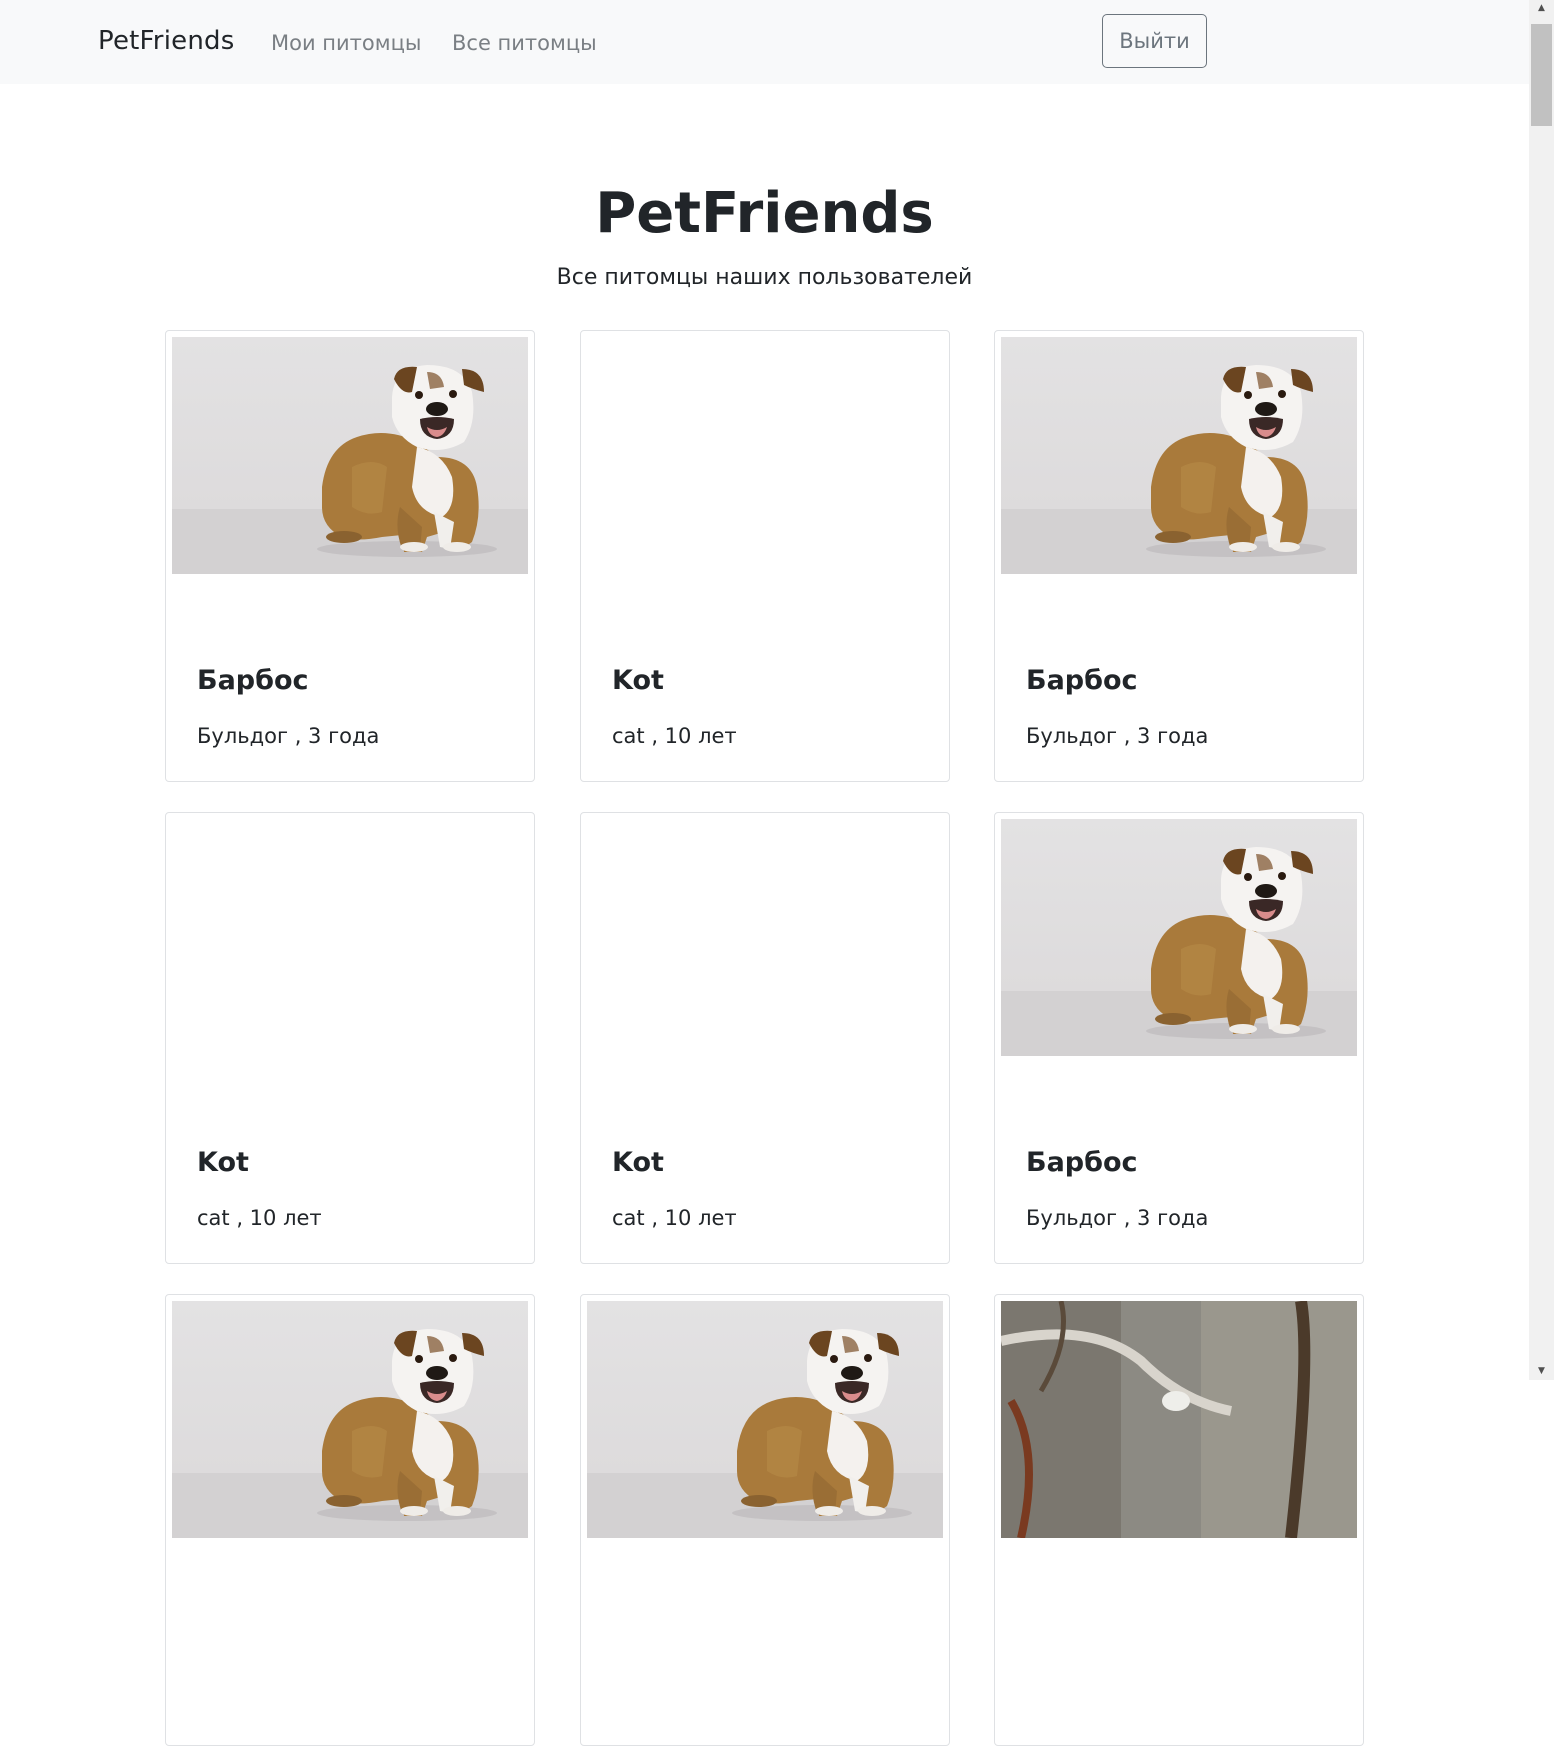 The image size is (1554, 1746). What do you see at coordinates (1541, 8) in the screenshot?
I see `up-arrow-icon: ▲` at bounding box center [1541, 8].